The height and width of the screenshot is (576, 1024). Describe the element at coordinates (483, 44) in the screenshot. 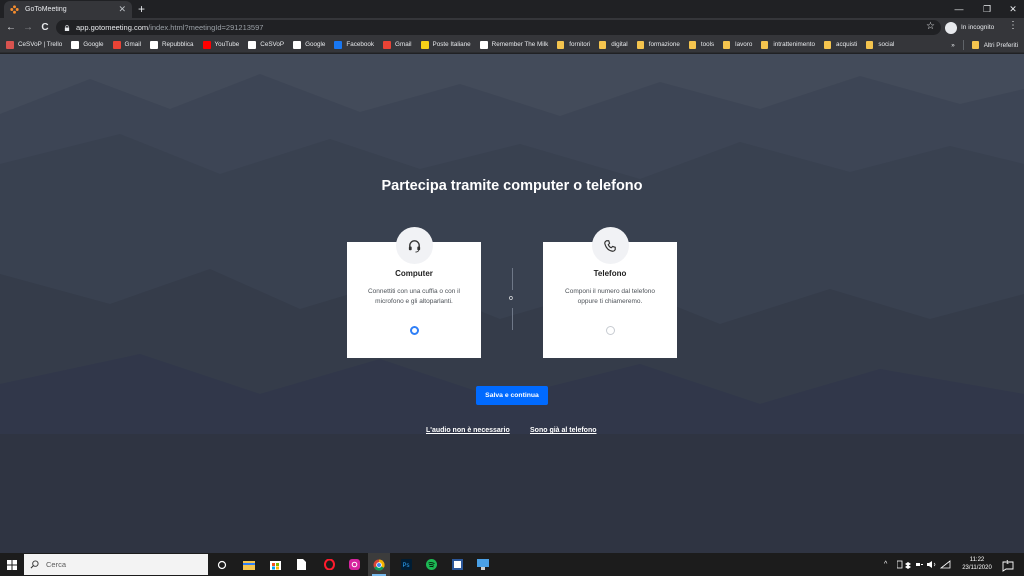

I see `rtm-icon` at that location.